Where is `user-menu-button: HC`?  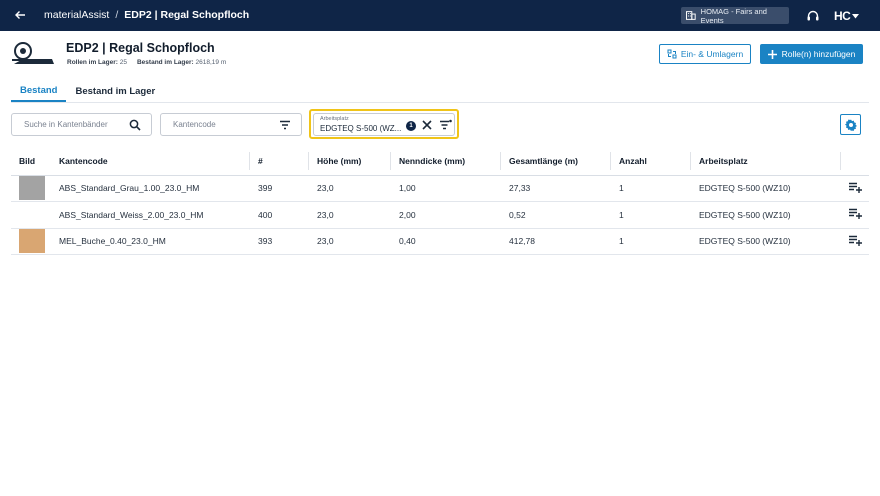 user-menu-button: HC is located at coordinates (847, 16).